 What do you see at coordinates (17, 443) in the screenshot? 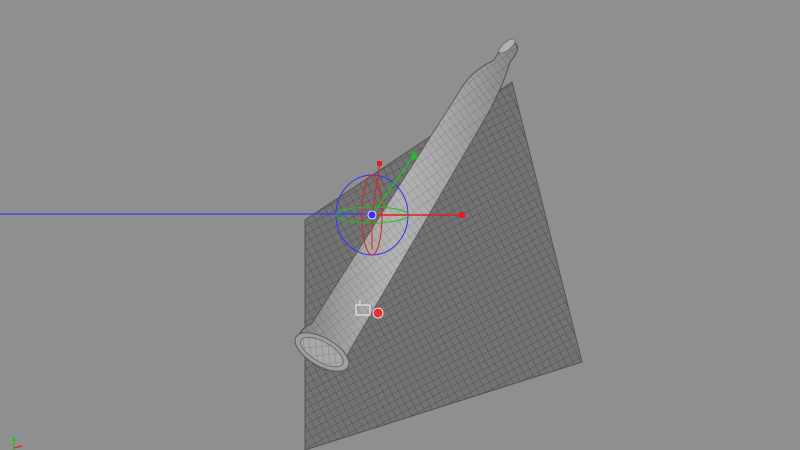
I see `world-axis-icon` at bounding box center [17, 443].